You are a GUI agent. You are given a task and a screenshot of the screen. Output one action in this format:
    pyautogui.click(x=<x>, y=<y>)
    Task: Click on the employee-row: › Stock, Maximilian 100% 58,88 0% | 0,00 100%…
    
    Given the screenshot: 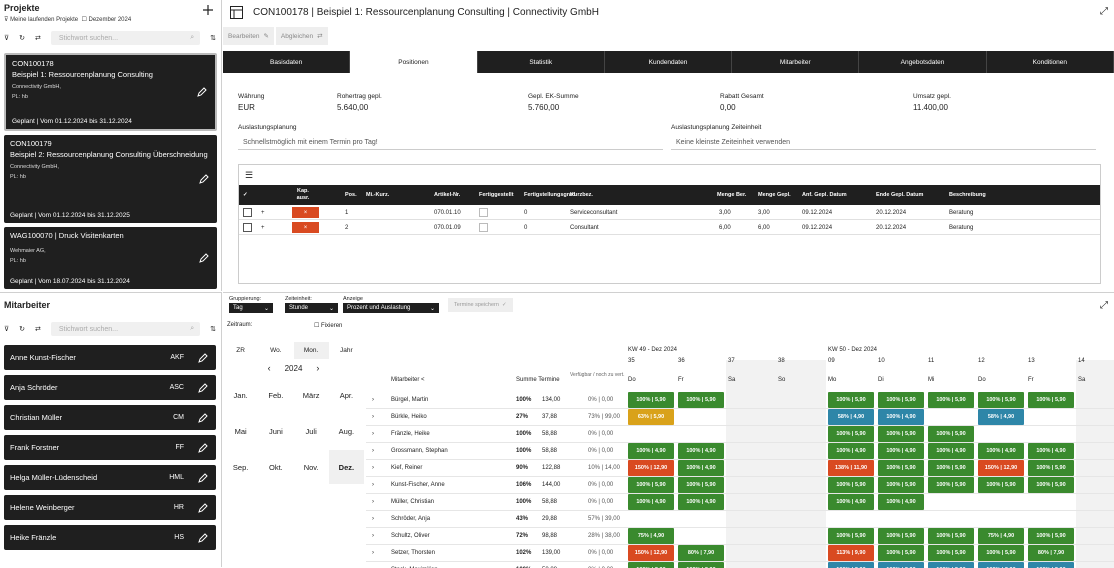 What is the action you would take?
    pyautogui.click(x=740, y=565)
    